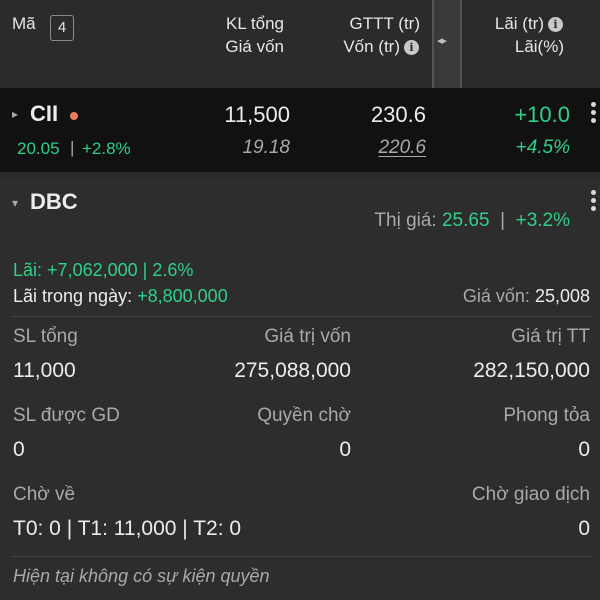 This screenshot has width=600, height=600. What do you see at coordinates (442, 41) in the screenshot?
I see `resize-arrows-icon: ◂▸` at bounding box center [442, 41].